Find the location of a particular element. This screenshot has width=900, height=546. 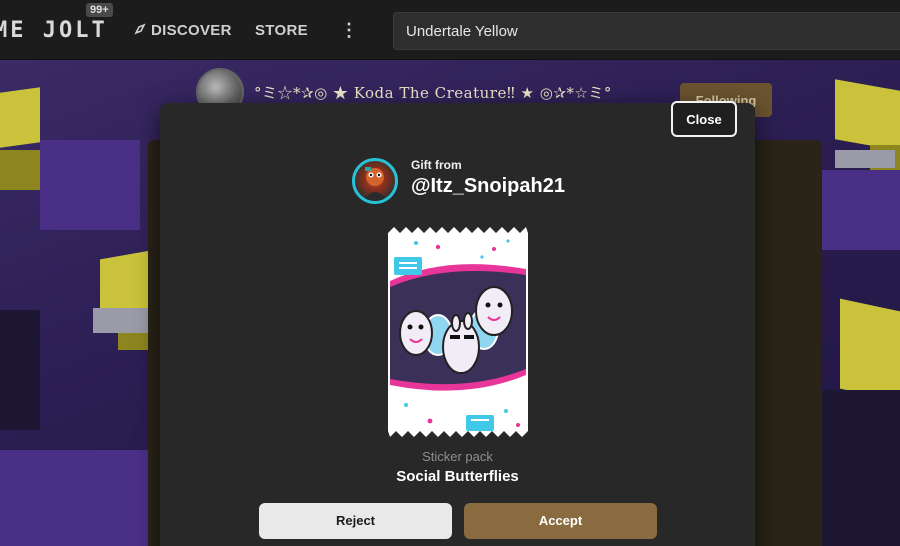

sticker-pack-image is located at coordinates (458, 332).